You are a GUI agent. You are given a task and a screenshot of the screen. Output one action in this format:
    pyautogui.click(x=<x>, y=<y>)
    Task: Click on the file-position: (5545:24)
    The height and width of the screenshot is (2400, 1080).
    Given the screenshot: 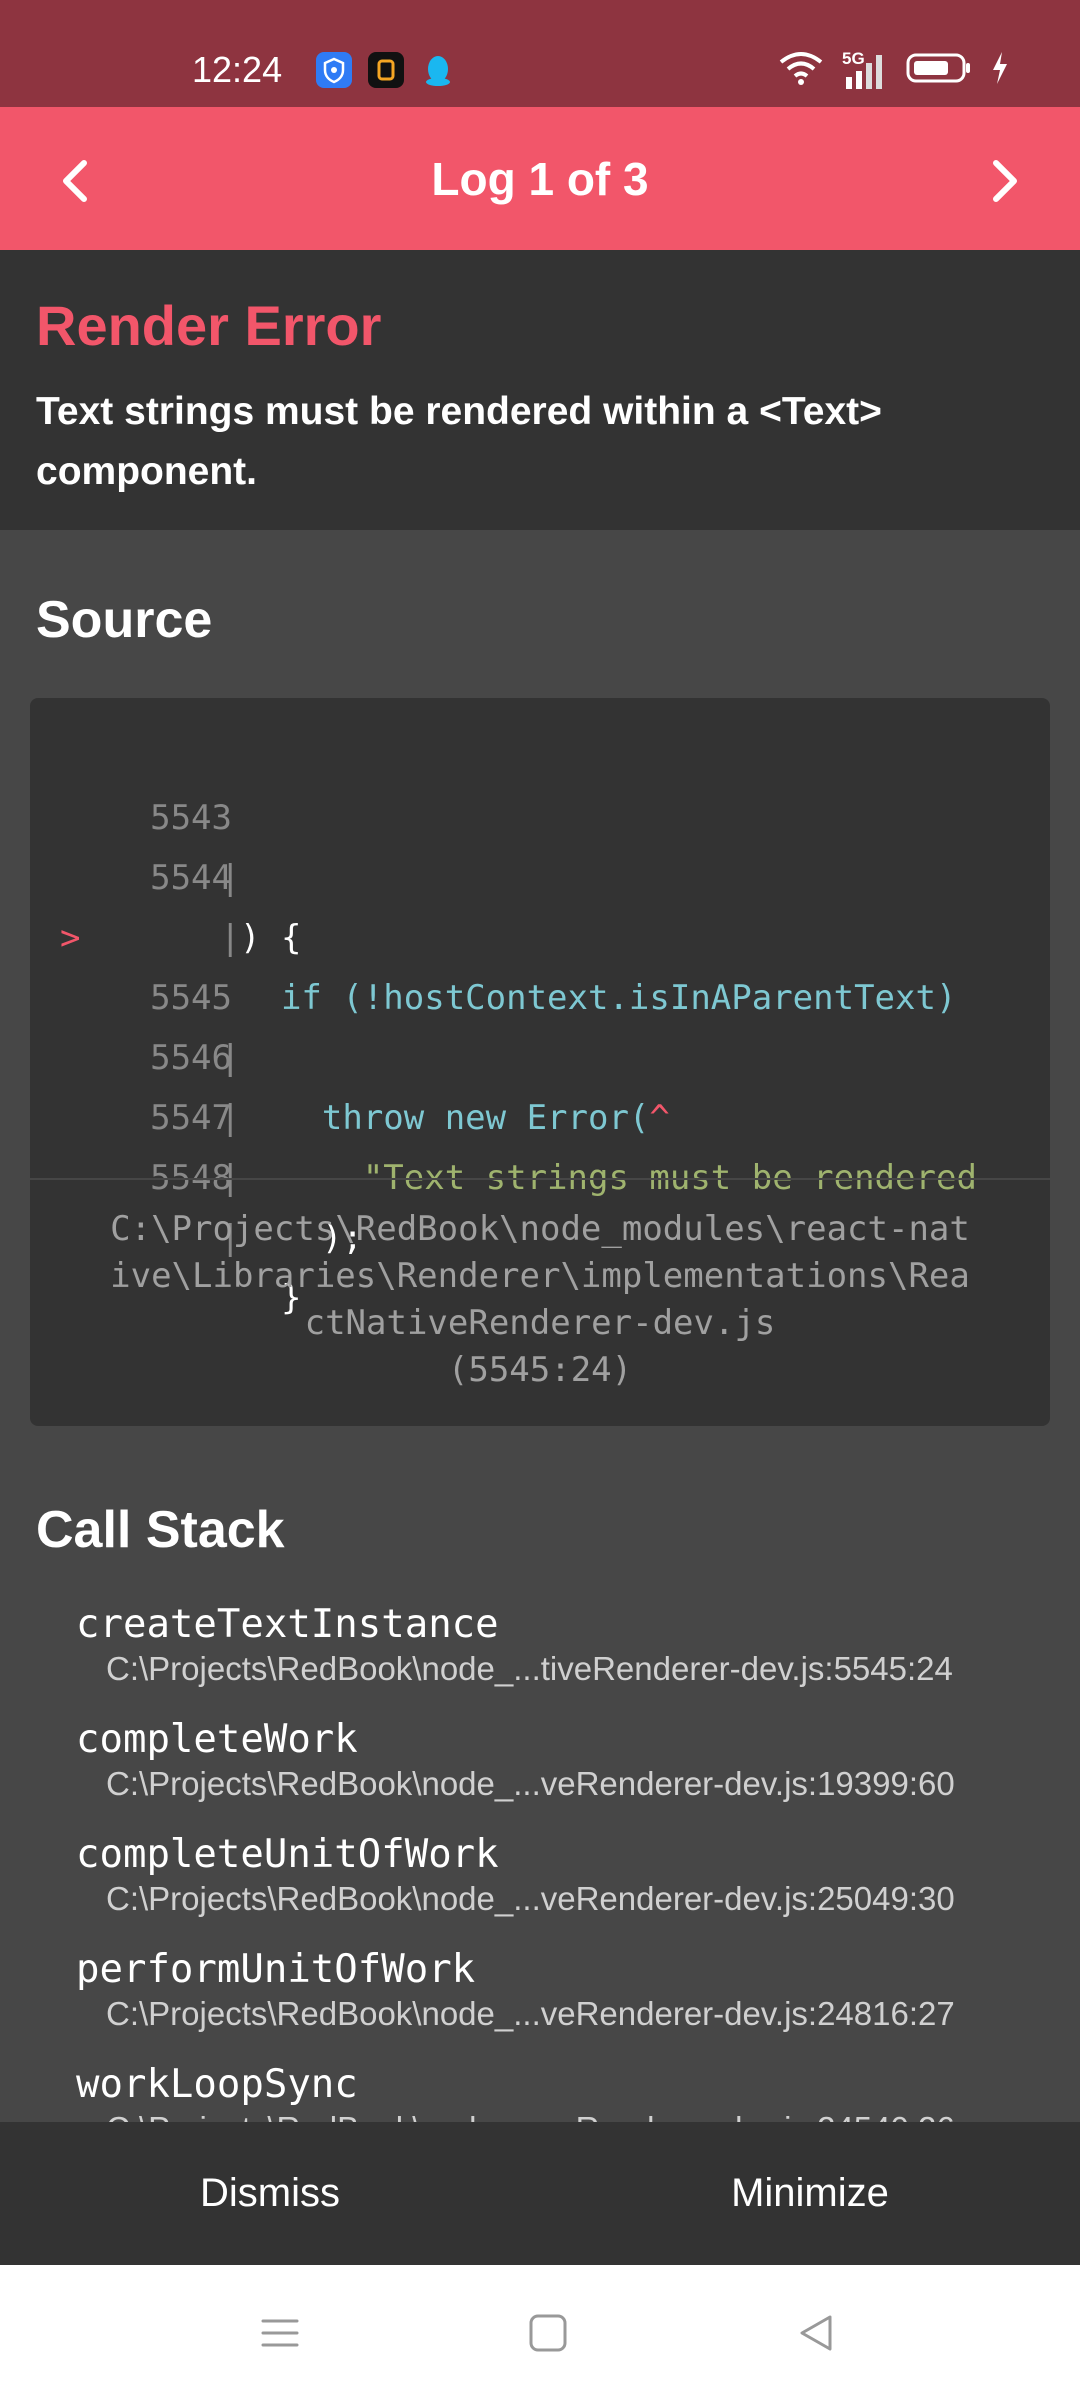 What is the action you would take?
    pyautogui.click(x=540, y=1370)
    